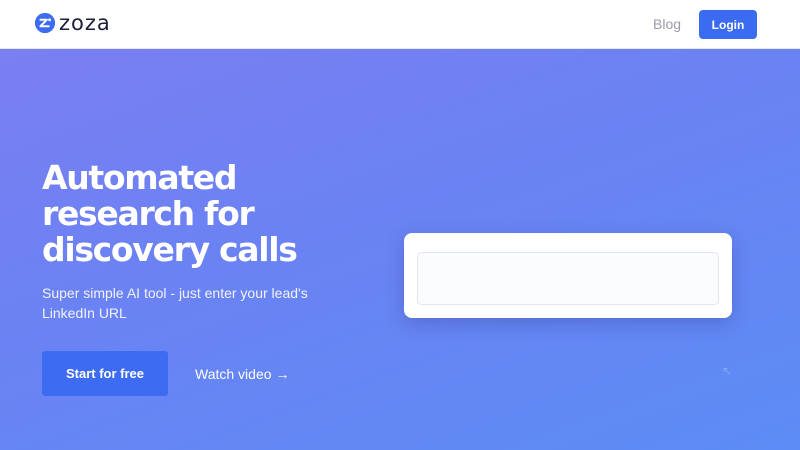  Describe the element at coordinates (667, 24) in the screenshot. I see `nav-link-blog: Blog` at that location.